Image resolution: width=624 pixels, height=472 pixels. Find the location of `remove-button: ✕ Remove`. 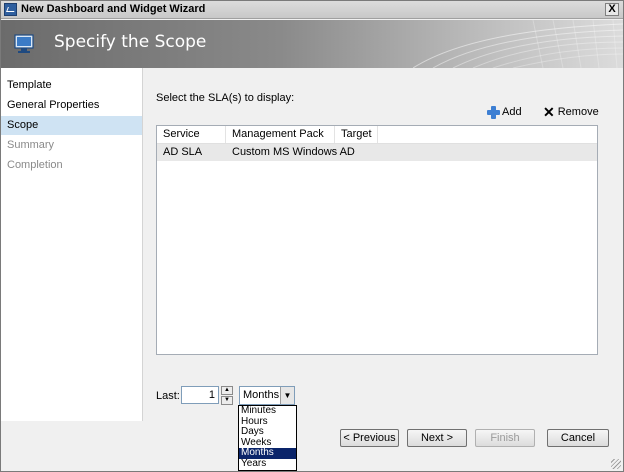

remove-button: ✕ Remove is located at coordinates (571, 112).